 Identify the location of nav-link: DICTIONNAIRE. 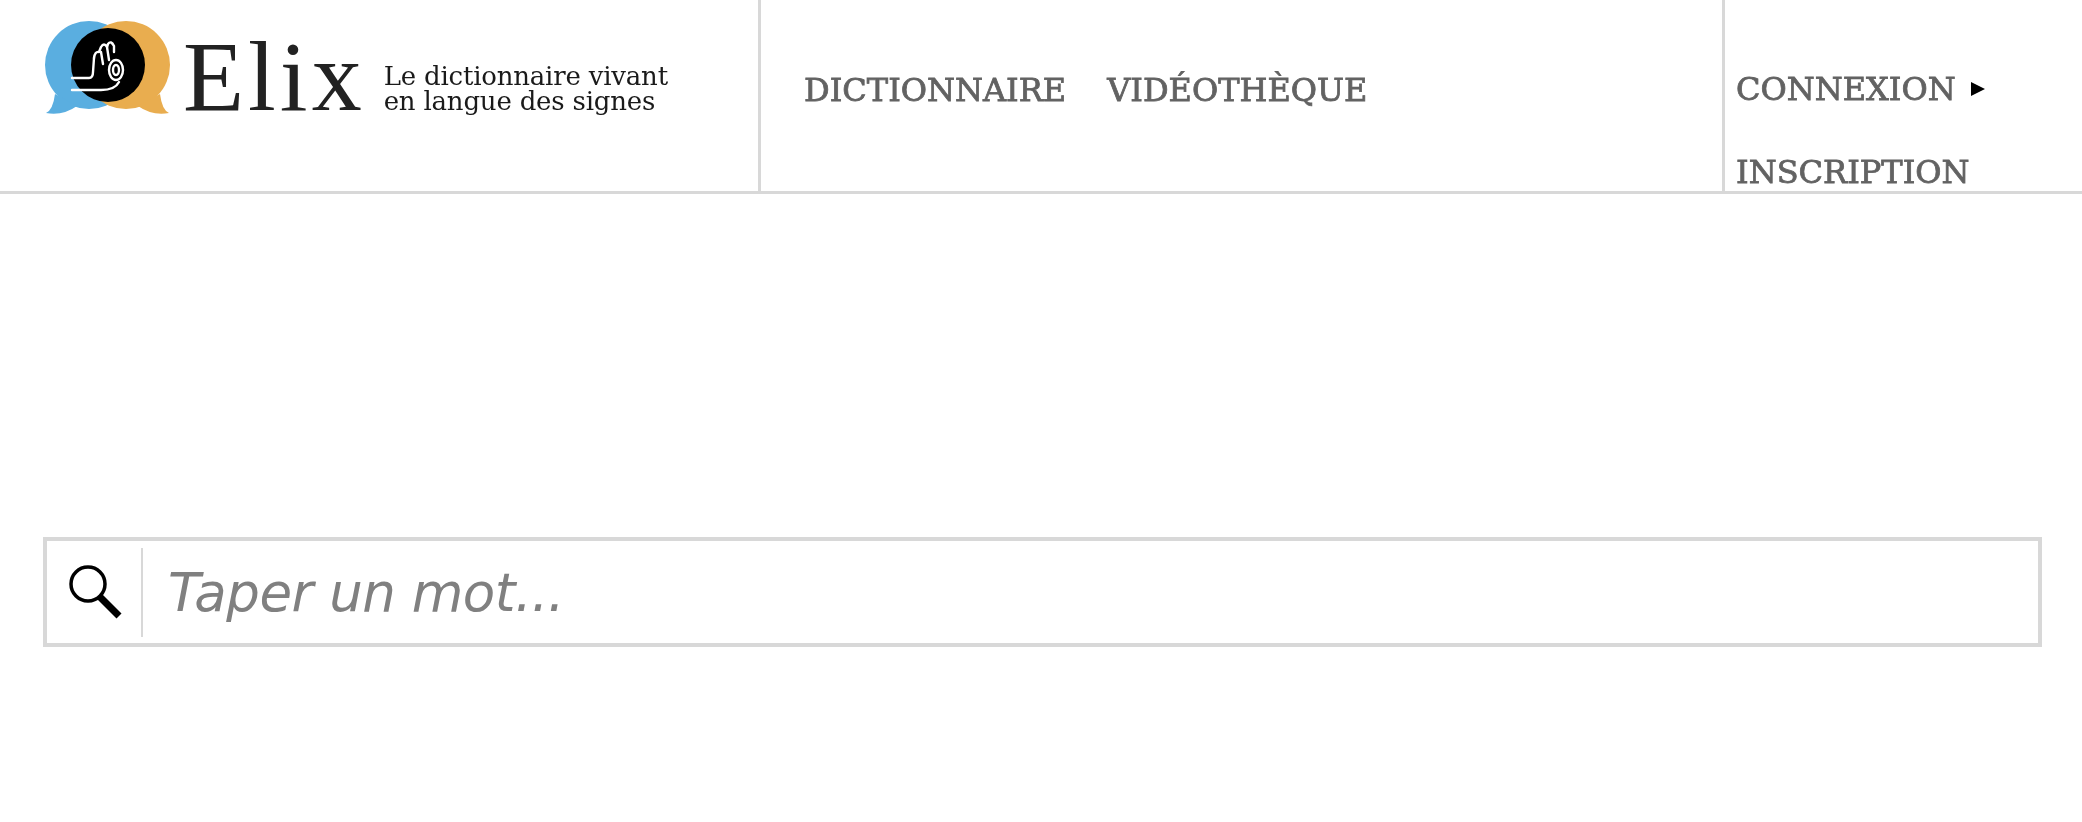
(935, 90).